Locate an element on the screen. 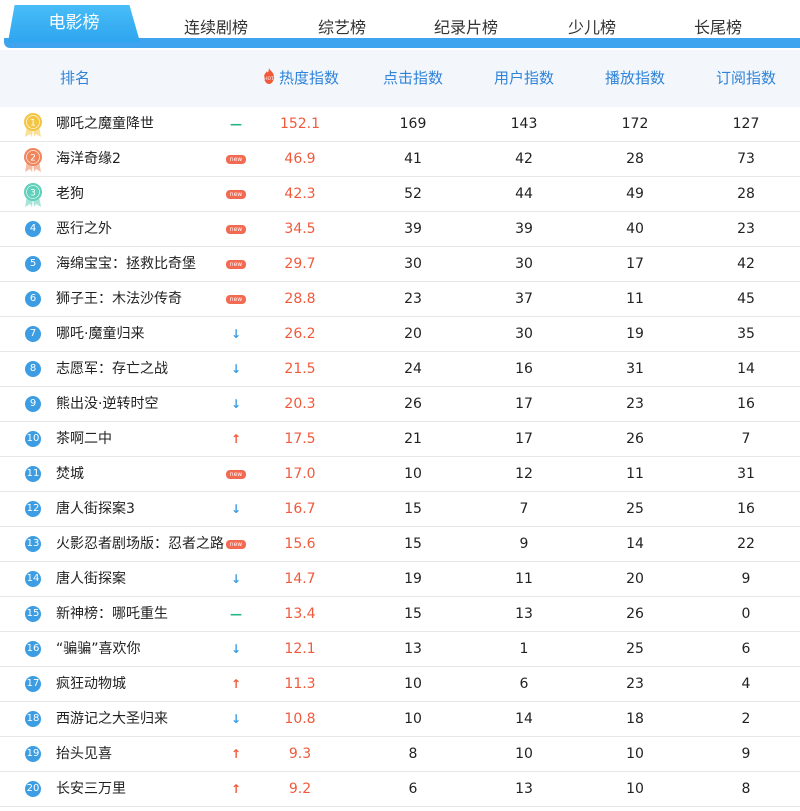 This screenshot has width=800, height=811. tab-movie: 电影榜 is located at coordinates (74, 23).